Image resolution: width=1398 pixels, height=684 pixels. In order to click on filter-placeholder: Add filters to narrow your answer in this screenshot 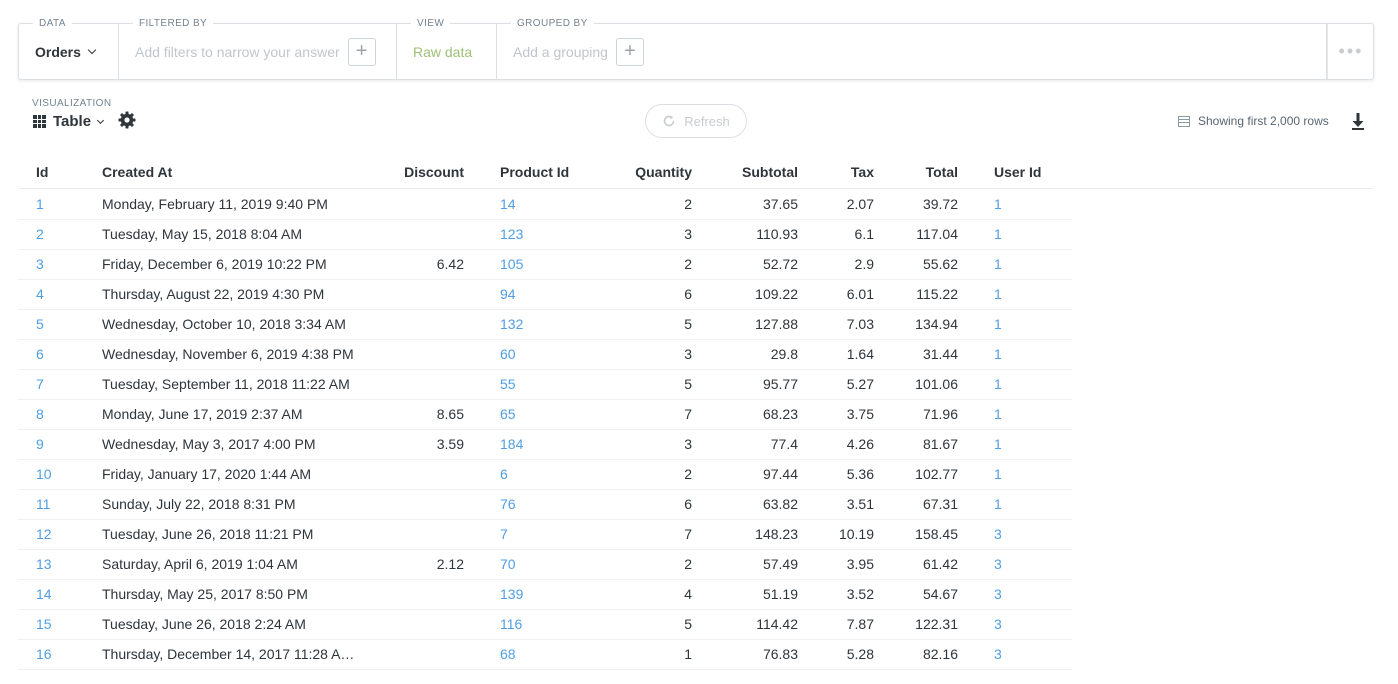, I will do `click(237, 52)`.